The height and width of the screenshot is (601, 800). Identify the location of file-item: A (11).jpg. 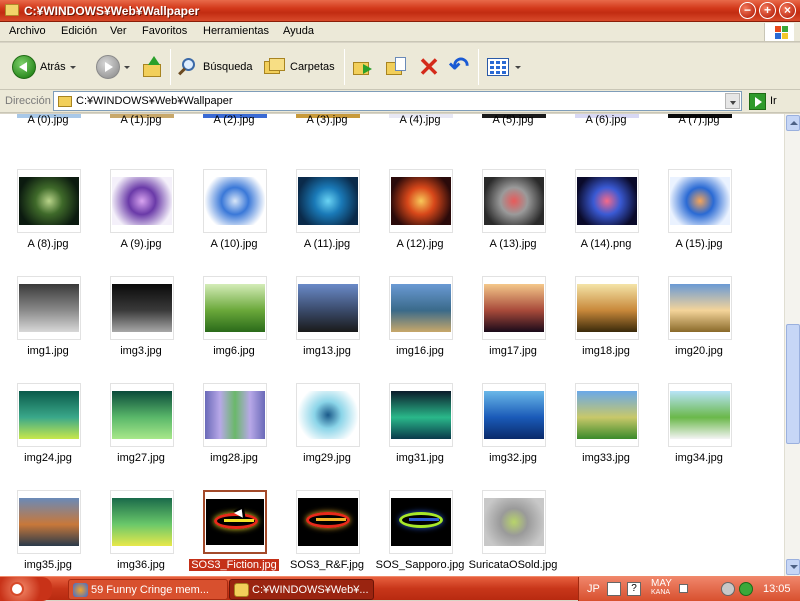
(327, 221).